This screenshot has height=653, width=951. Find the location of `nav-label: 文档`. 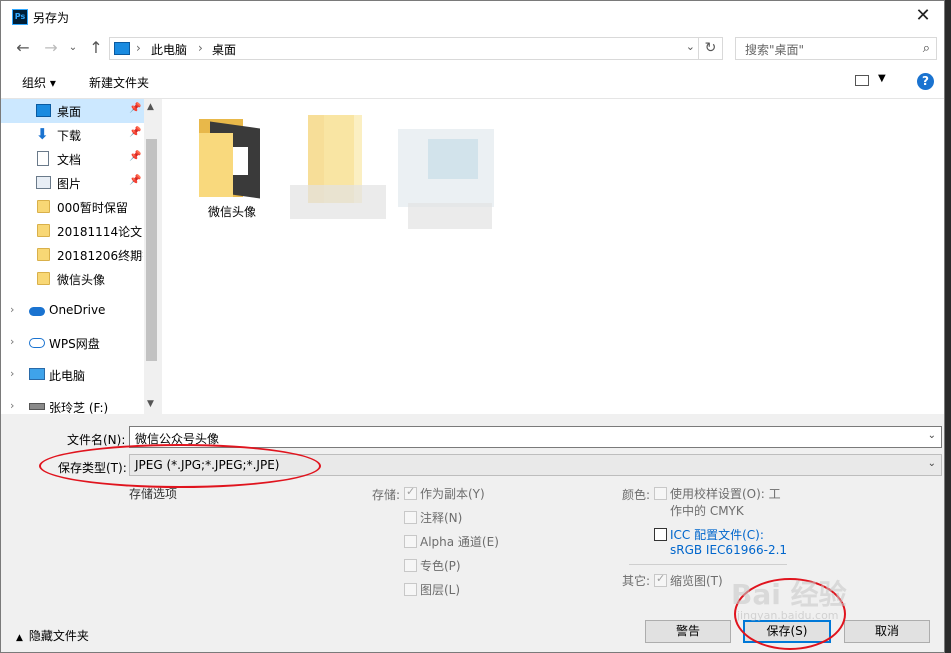

nav-label: 文档 is located at coordinates (69, 160).